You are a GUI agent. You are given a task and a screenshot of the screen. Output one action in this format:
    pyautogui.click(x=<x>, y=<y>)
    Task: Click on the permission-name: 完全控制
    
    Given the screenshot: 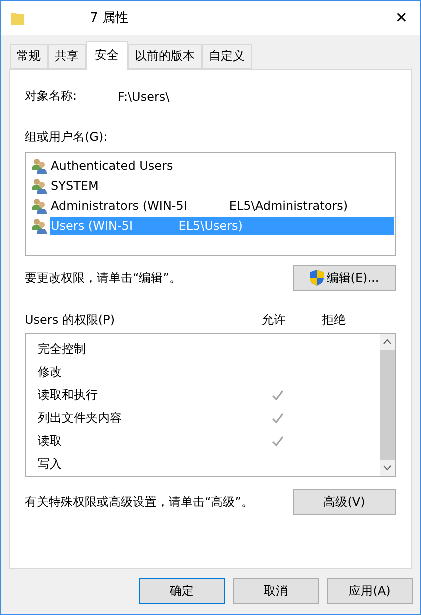 What is the action you would take?
    pyautogui.click(x=62, y=349)
    